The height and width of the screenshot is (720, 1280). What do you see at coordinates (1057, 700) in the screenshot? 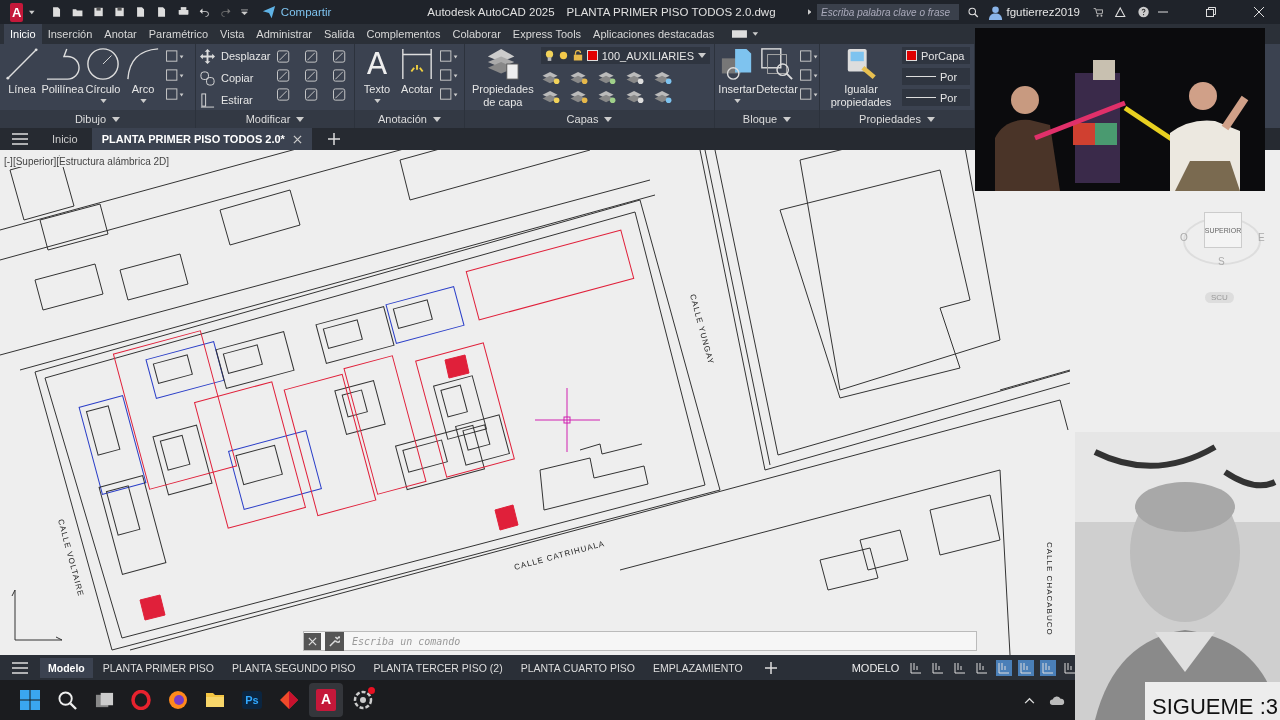
I see `cloud-icon` at bounding box center [1057, 700].